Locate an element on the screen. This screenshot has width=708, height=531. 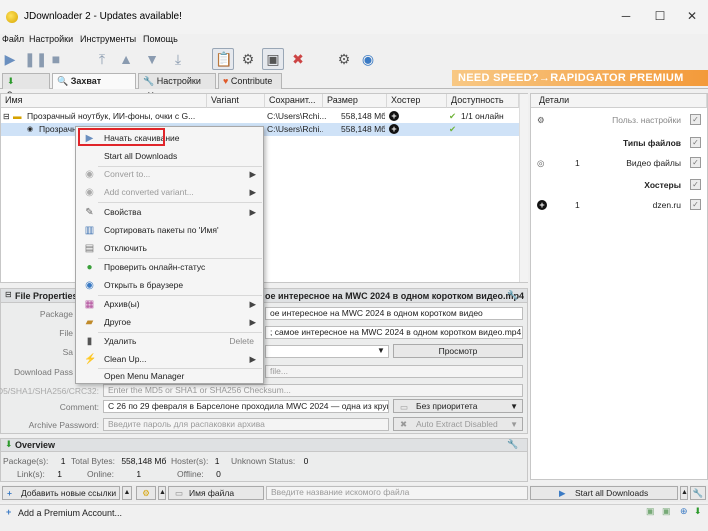
menu-help: Помощь is located at coordinates (160, 39).